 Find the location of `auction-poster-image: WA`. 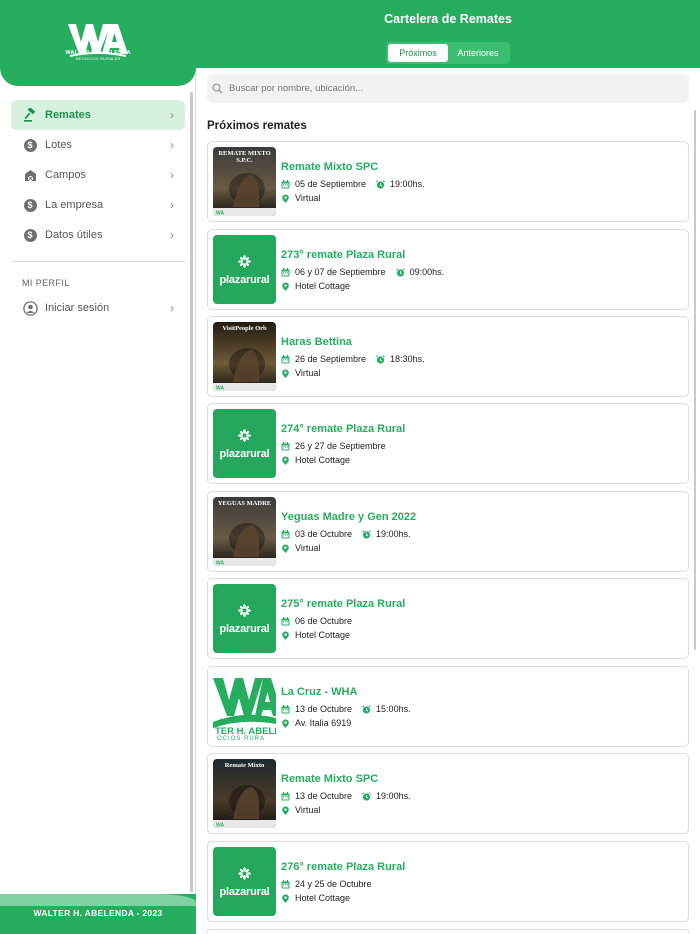

auction-poster-image: WA is located at coordinates (244, 370).